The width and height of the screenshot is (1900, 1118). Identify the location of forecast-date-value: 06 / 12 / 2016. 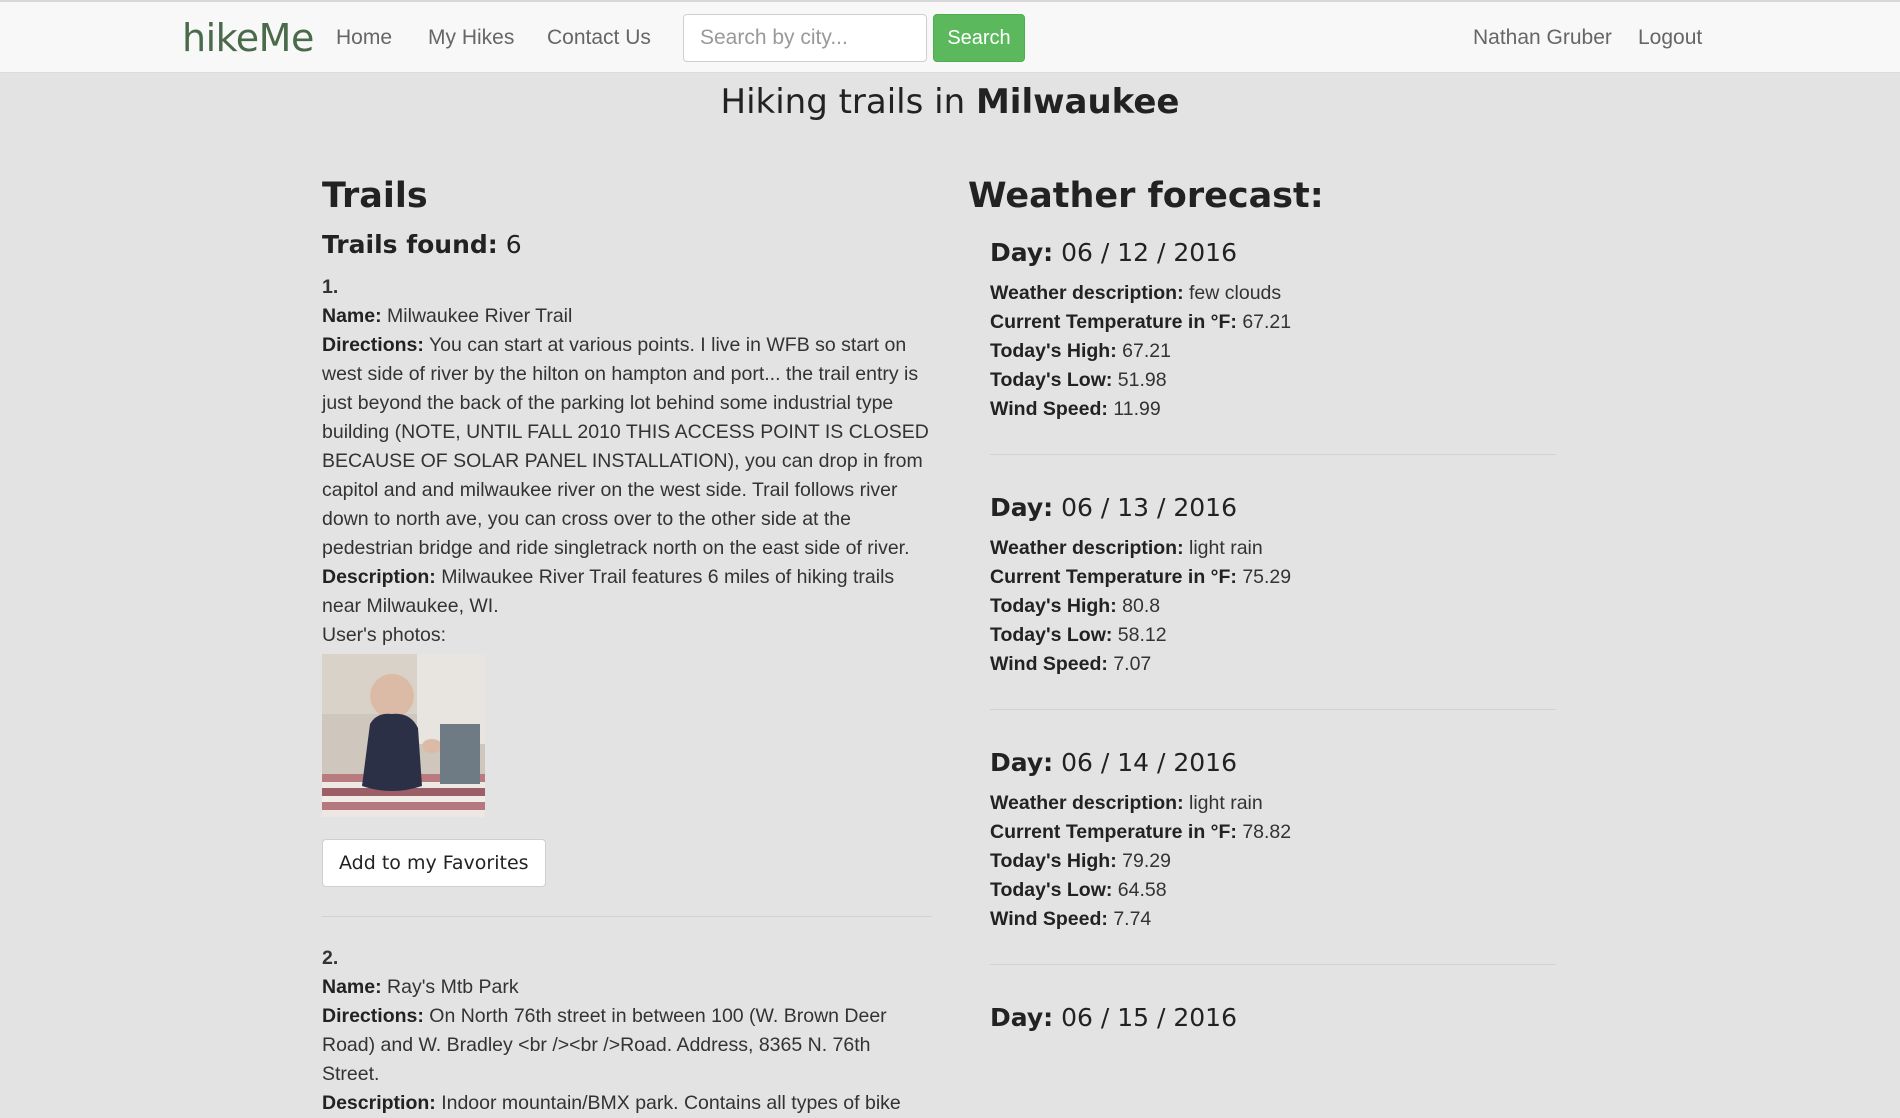
(1149, 252).